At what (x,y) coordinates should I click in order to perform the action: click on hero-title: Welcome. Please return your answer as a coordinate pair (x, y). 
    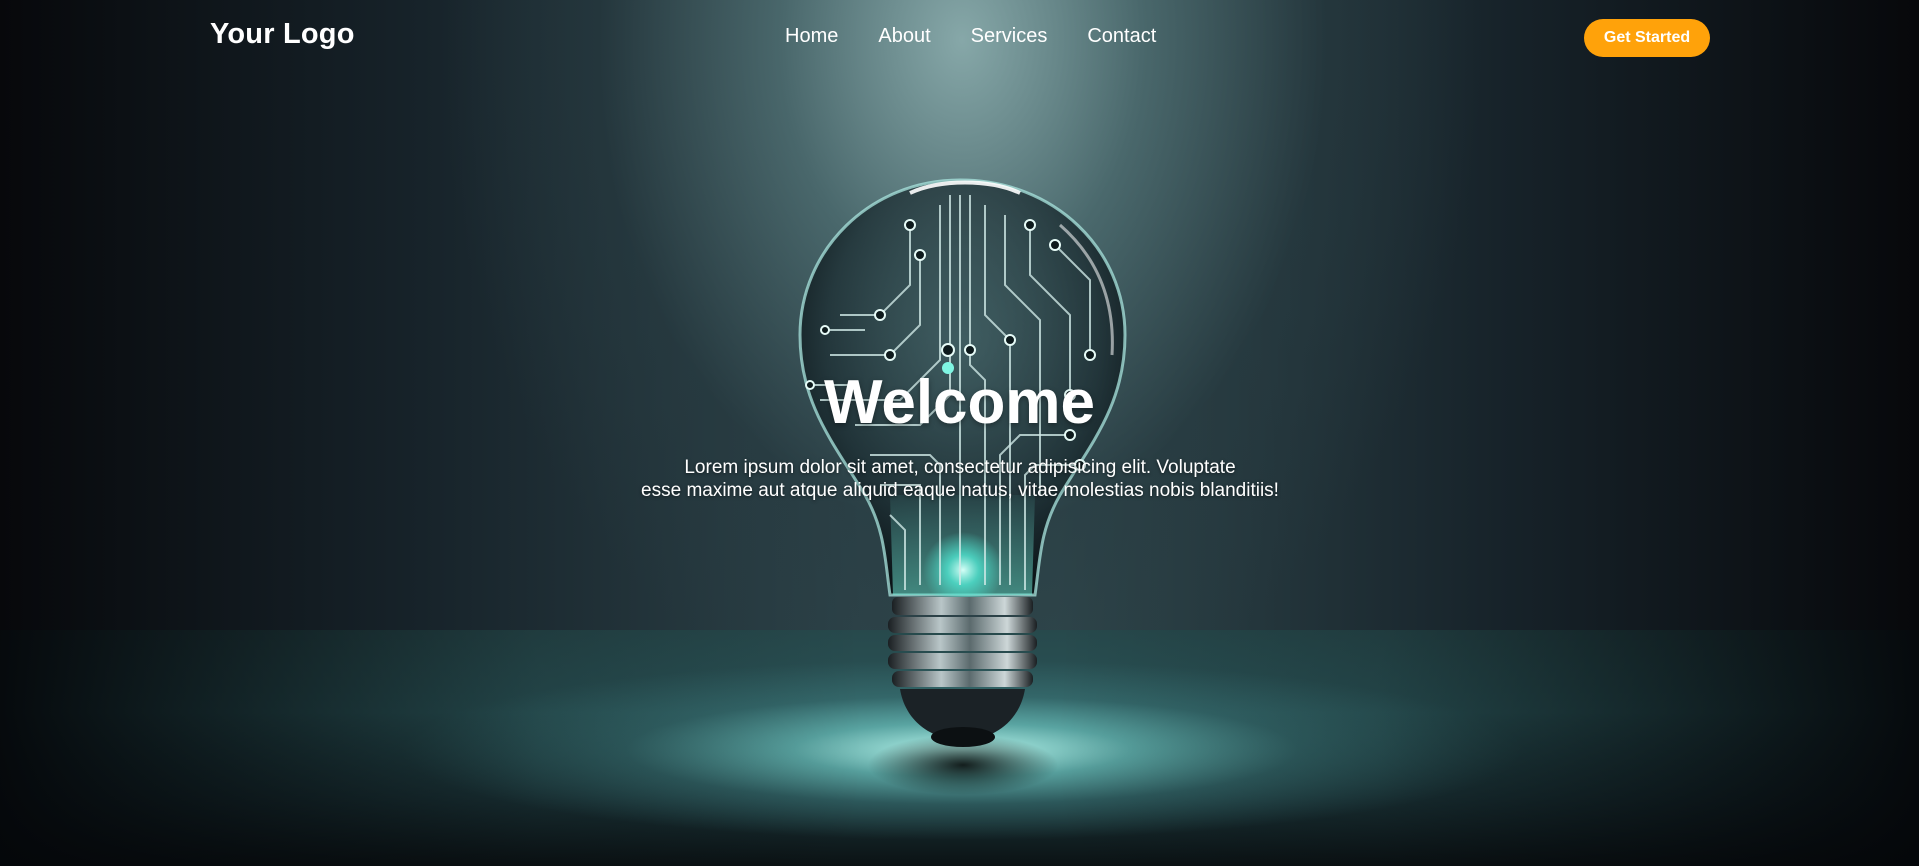
    Looking at the image, I should click on (959, 402).